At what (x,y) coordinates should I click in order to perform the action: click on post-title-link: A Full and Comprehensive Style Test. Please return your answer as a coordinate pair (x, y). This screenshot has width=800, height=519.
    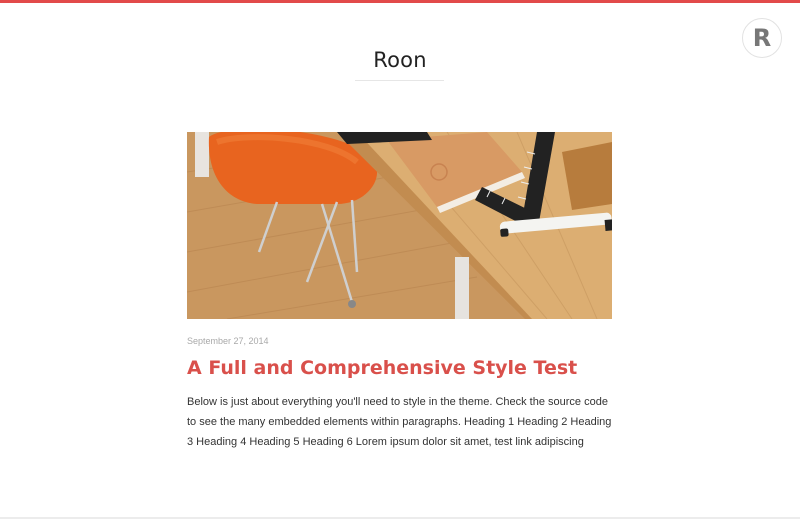
    Looking at the image, I should click on (382, 368).